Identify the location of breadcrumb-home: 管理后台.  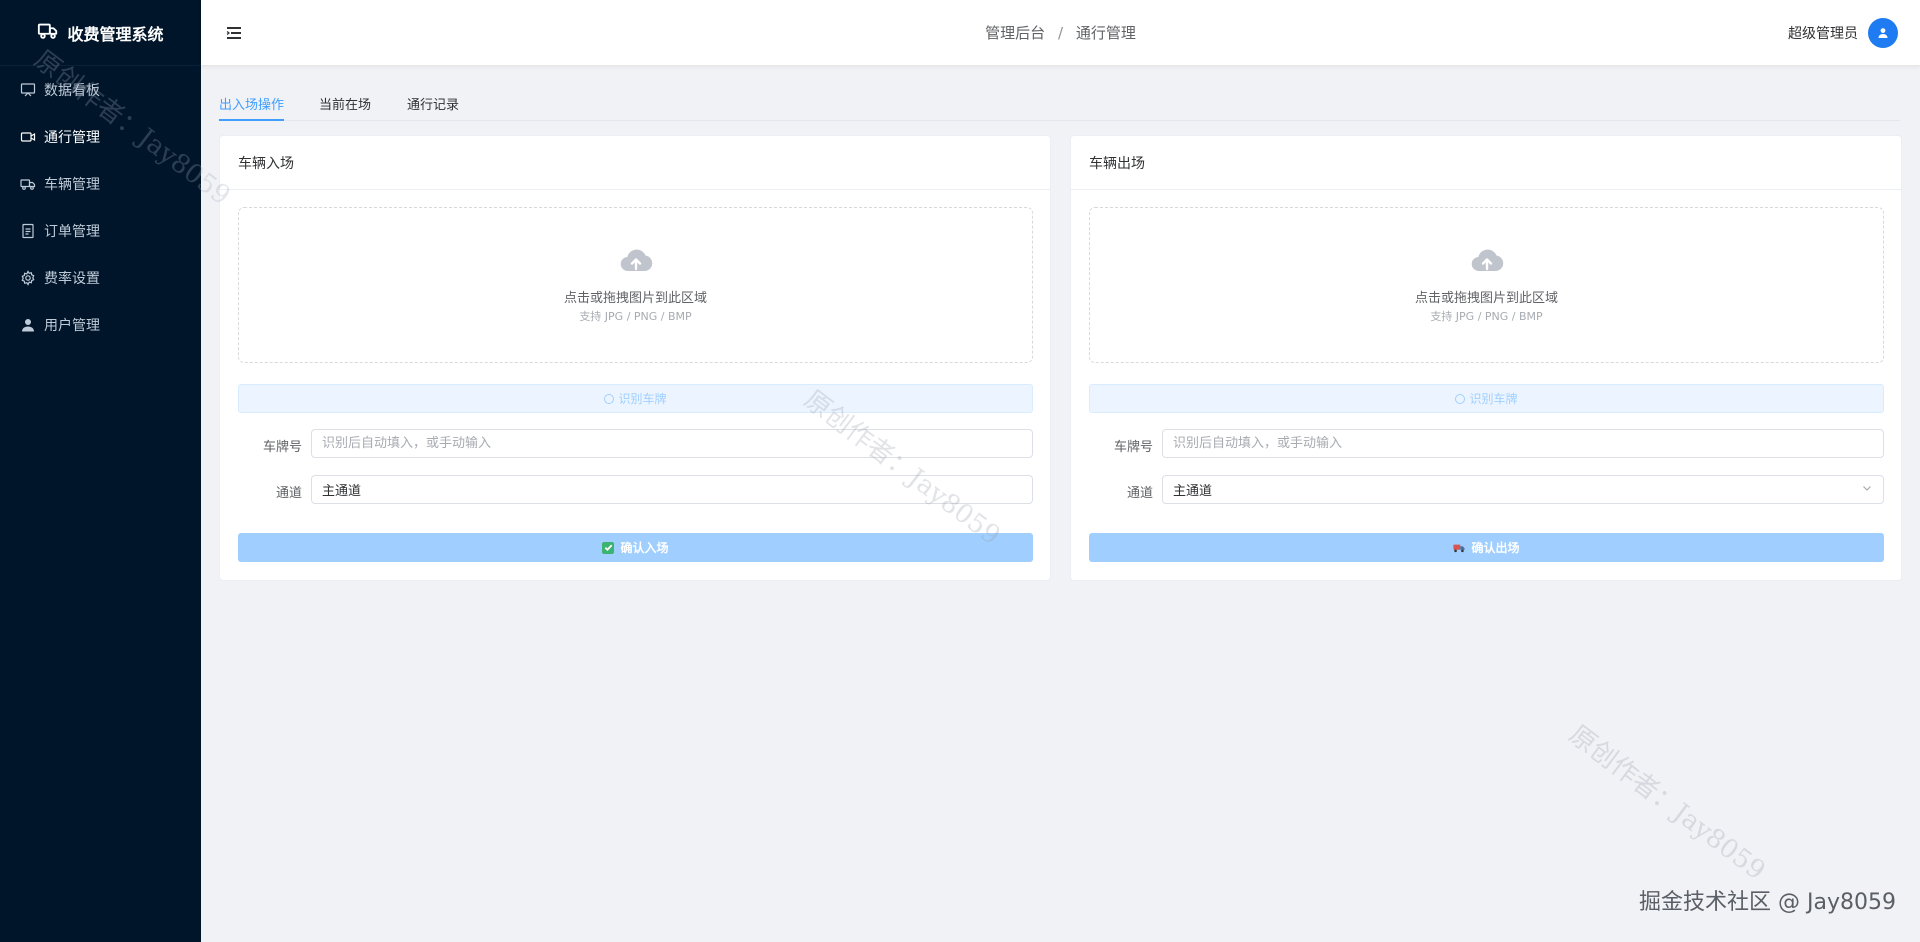
(1015, 33).